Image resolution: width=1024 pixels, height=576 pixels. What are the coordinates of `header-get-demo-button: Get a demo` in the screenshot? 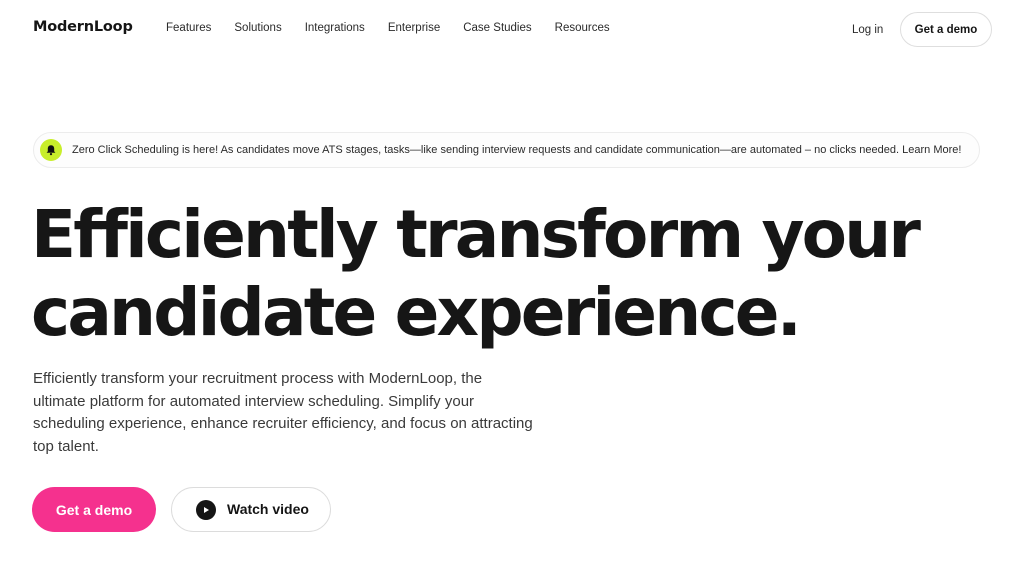 It's located at (946, 29).